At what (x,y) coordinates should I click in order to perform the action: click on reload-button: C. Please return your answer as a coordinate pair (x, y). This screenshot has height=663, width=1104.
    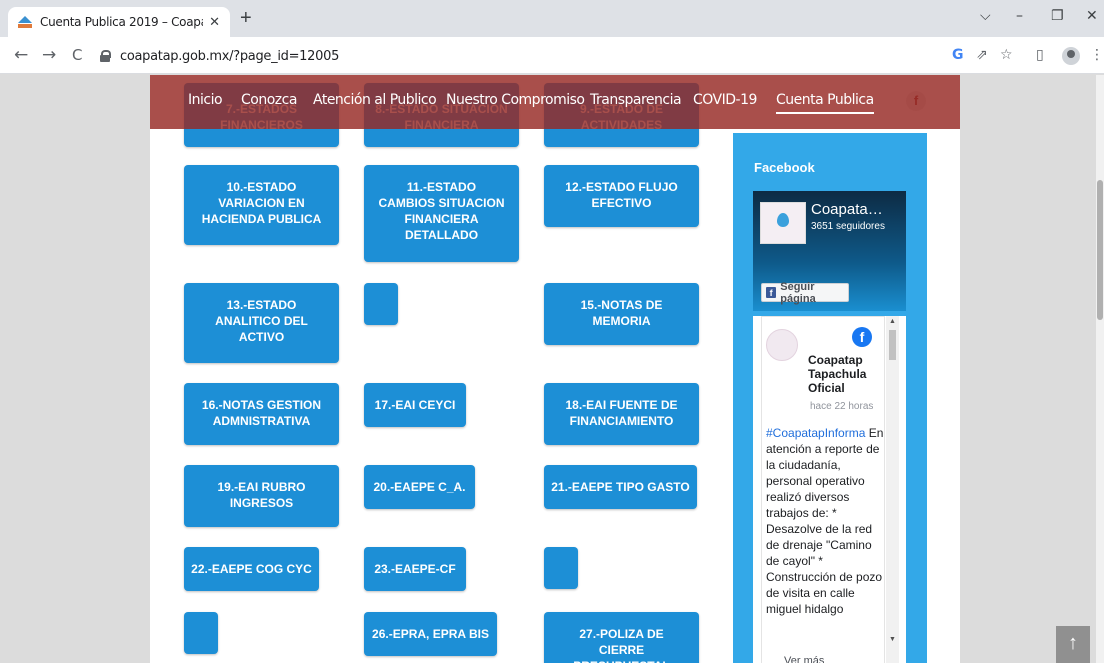
    Looking at the image, I should click on (77, 55).